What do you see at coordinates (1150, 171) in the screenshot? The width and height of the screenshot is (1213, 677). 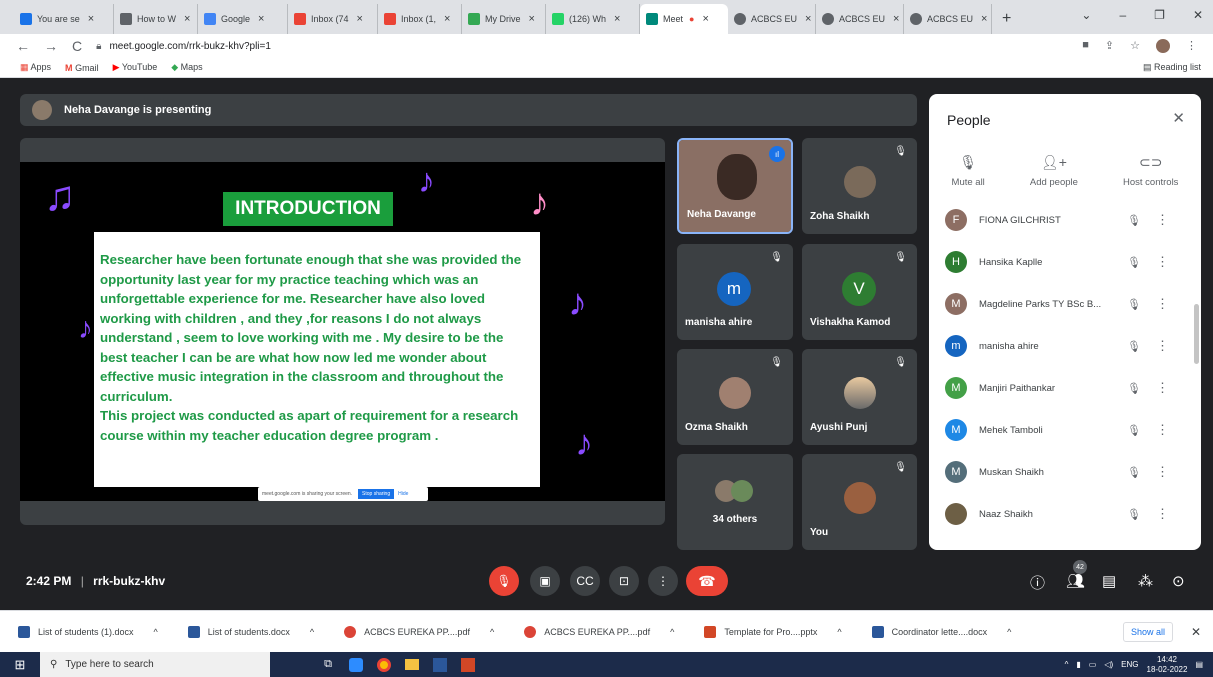 I see `host-controls-button: ⊂⊃ Host controls` at bounding box center [1150, 171].